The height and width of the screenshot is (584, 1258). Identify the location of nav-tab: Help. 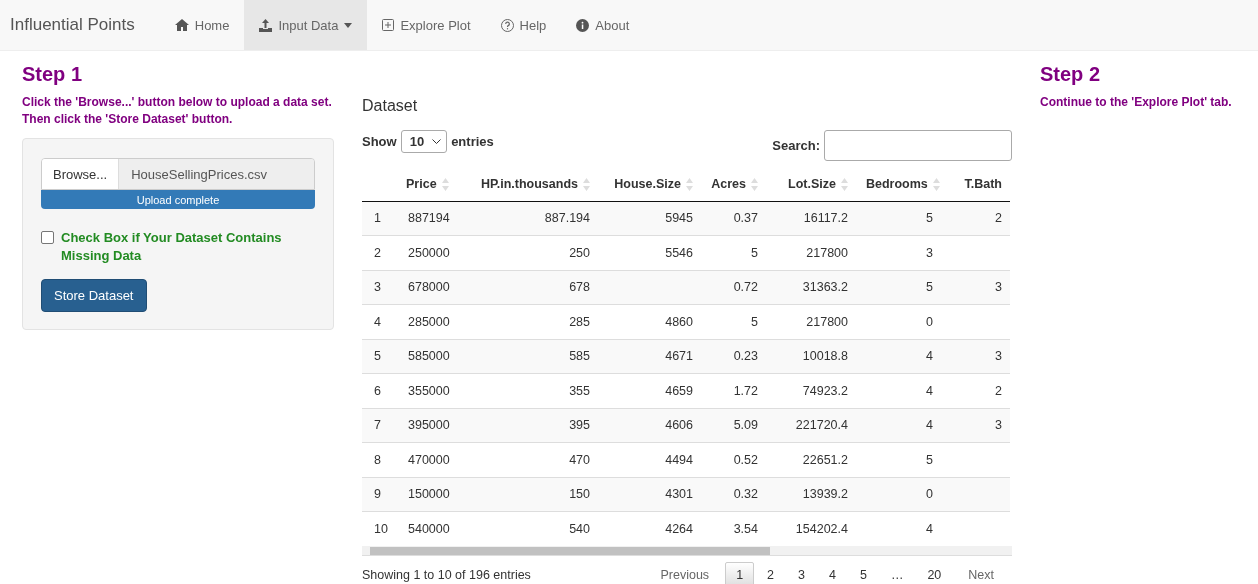
(523, 25).